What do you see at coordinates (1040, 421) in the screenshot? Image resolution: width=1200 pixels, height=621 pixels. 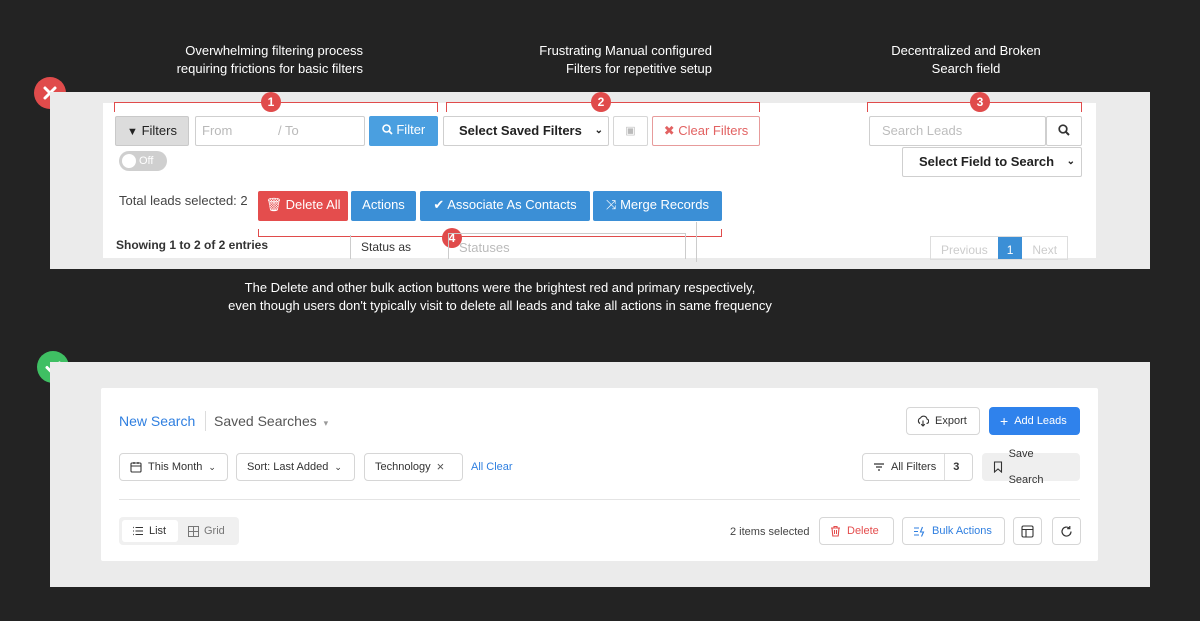 I see `add-leads-label: Add Leads` at bounding box center [1040, 421].